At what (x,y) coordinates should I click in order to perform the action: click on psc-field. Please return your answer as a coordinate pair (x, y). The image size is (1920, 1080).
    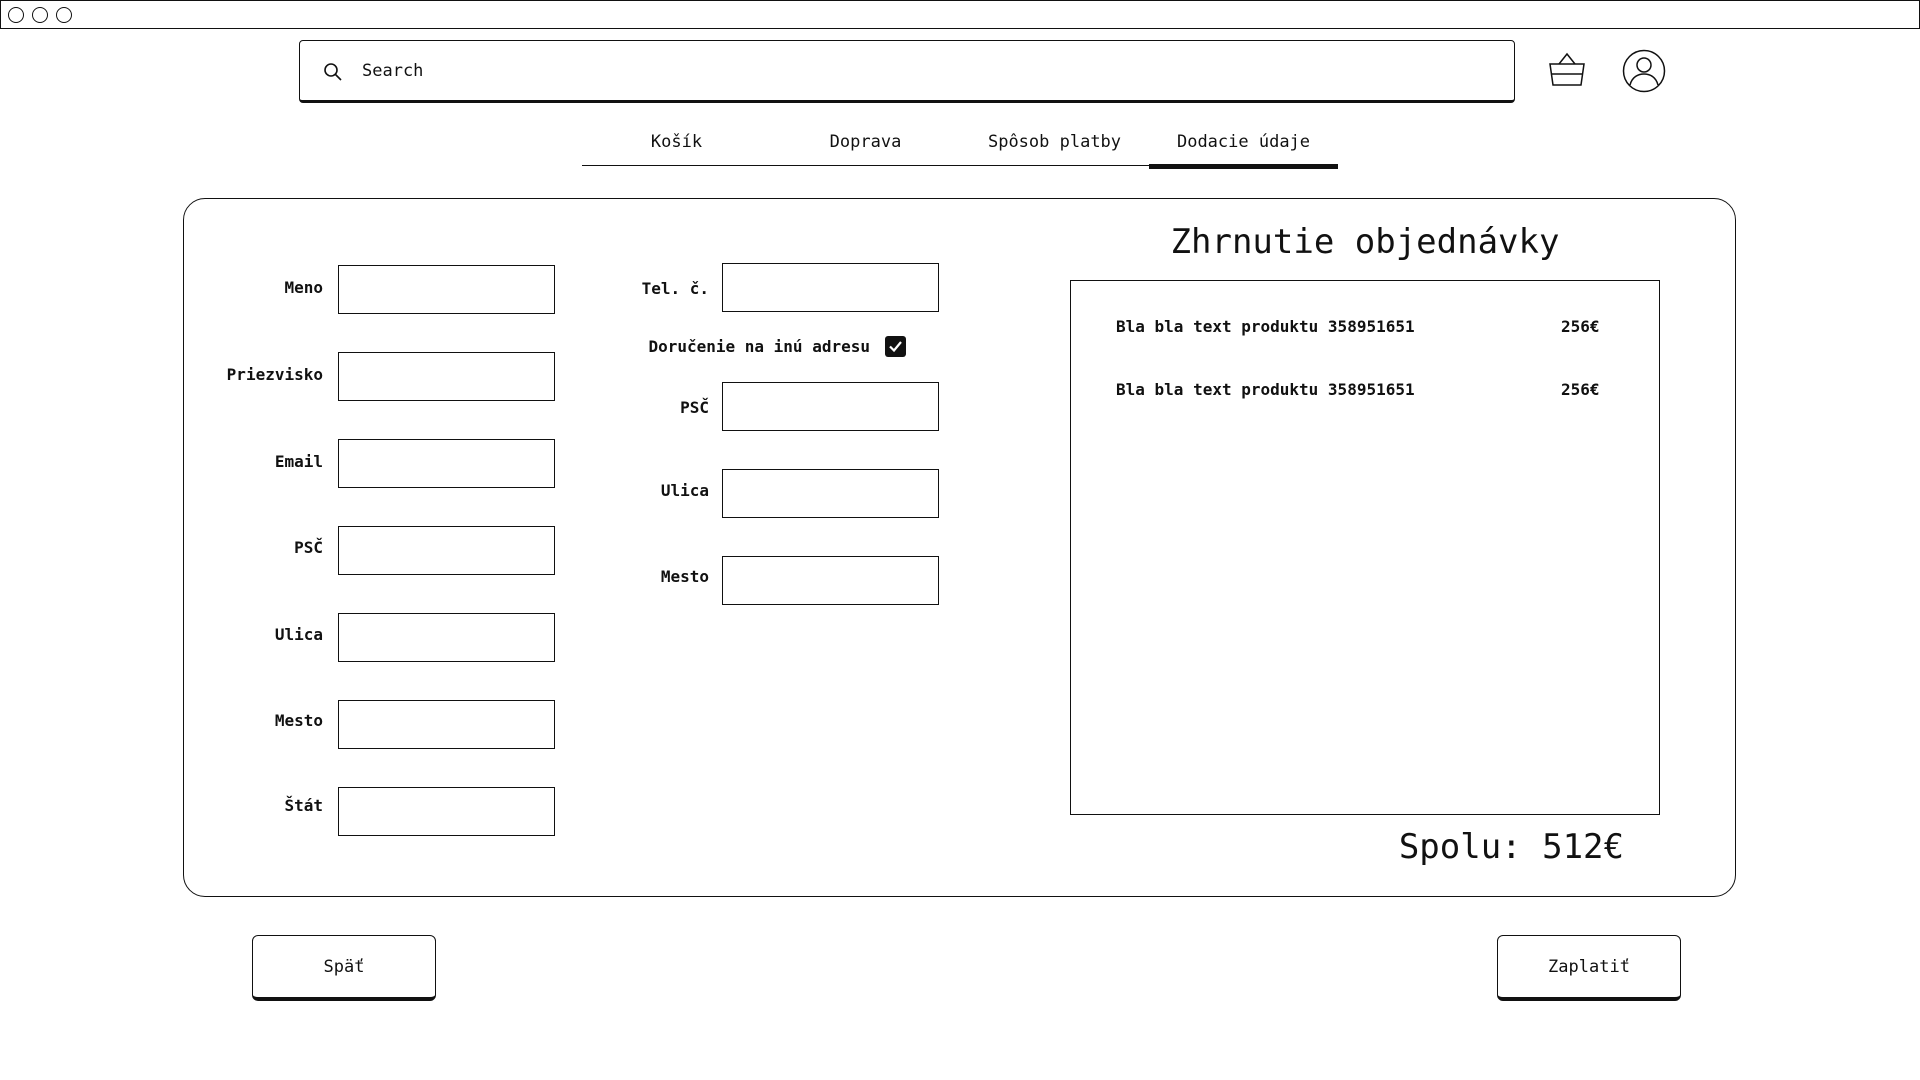
    Looking at the image, I should click on (446, 550).